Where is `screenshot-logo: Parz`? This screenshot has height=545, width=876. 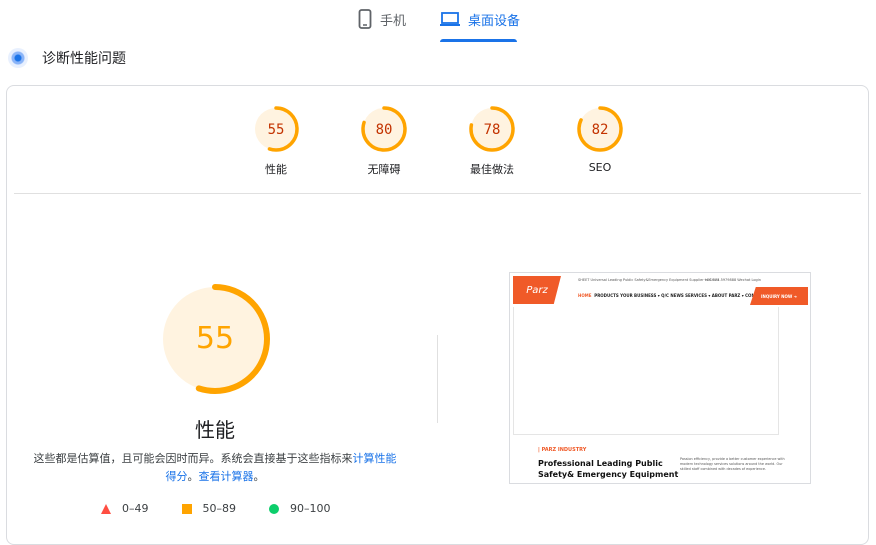
screenshot-logo: Parz is located at coordinates (537, 290).